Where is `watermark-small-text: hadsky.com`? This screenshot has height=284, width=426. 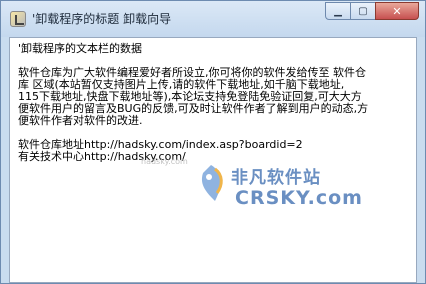
watermark-small-text: hadsky.com is located at coordinates (164, 161).